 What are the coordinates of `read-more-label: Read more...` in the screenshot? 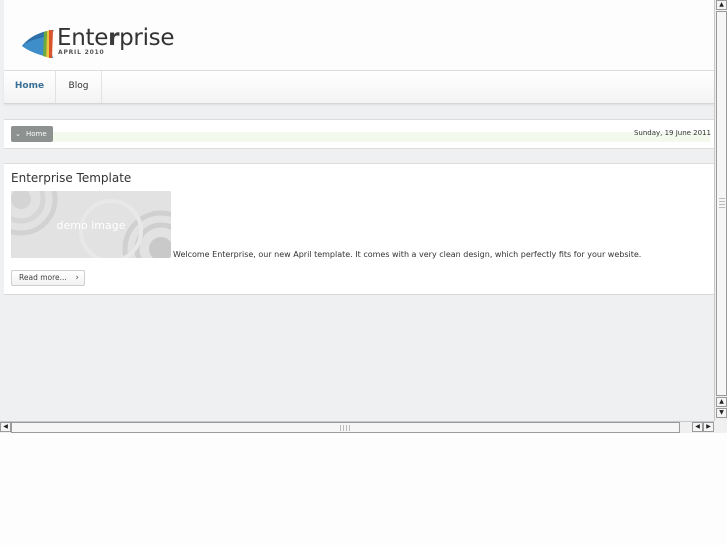 It's located at (43, 277).